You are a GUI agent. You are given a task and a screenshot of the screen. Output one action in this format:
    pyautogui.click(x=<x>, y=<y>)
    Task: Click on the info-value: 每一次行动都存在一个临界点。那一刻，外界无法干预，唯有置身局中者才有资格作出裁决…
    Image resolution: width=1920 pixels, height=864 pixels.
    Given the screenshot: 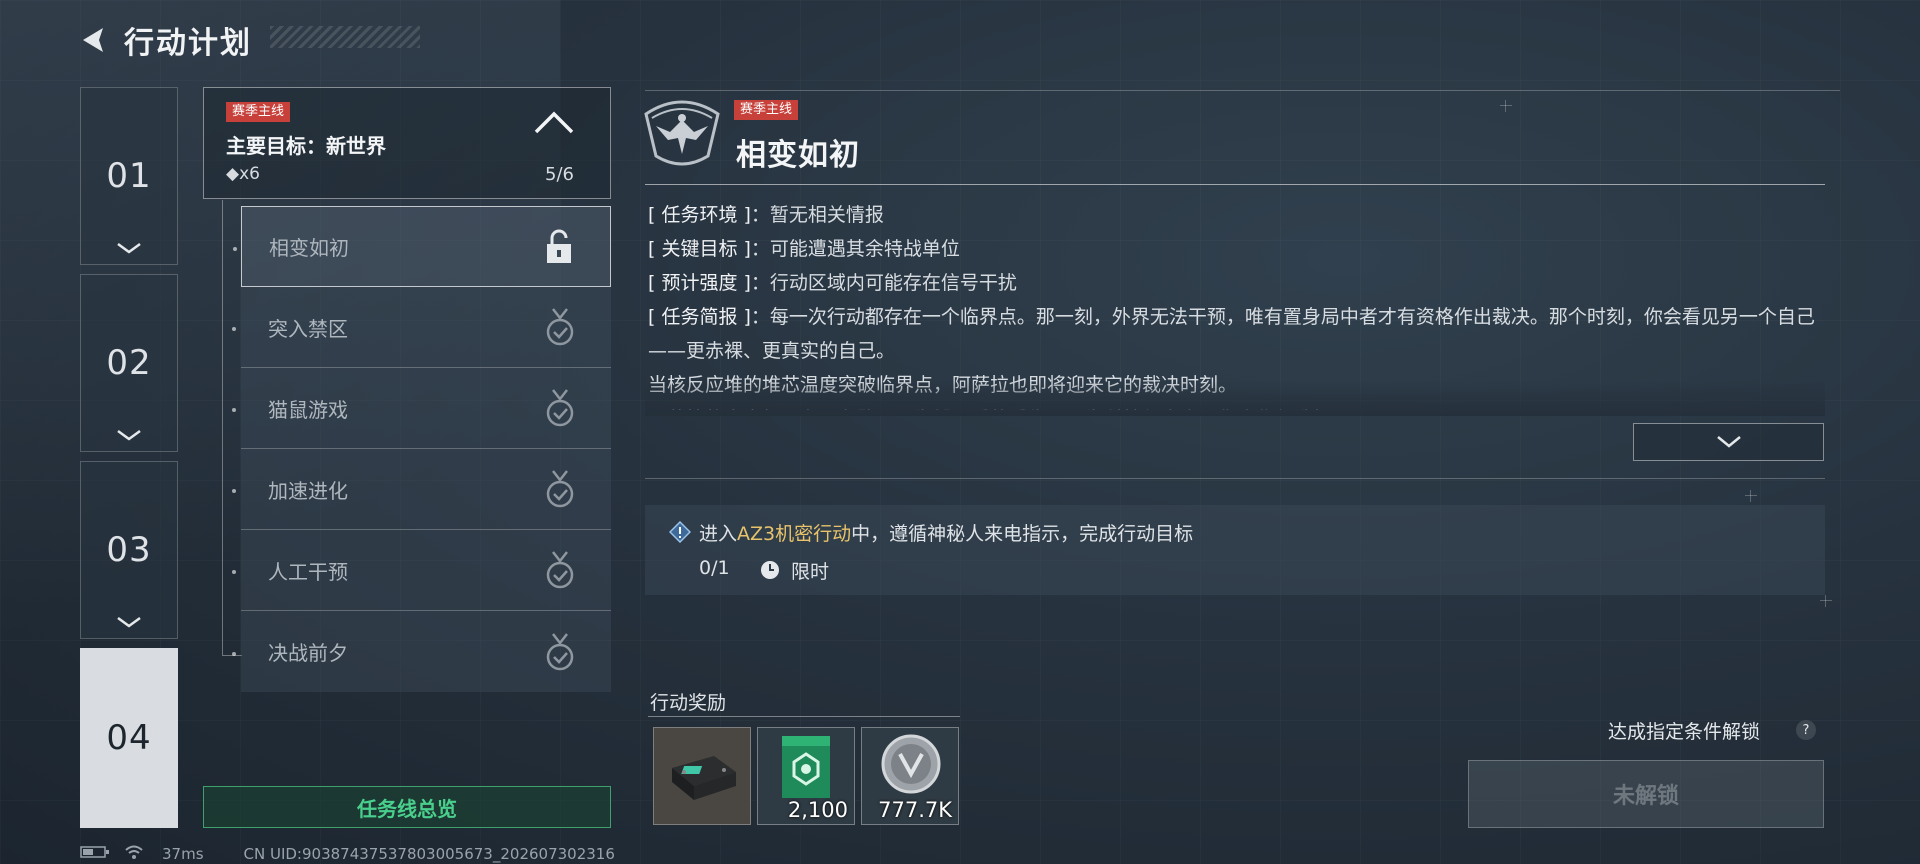 What is the action you would take?
    pyautogui.click(x=1231, y=334)
    